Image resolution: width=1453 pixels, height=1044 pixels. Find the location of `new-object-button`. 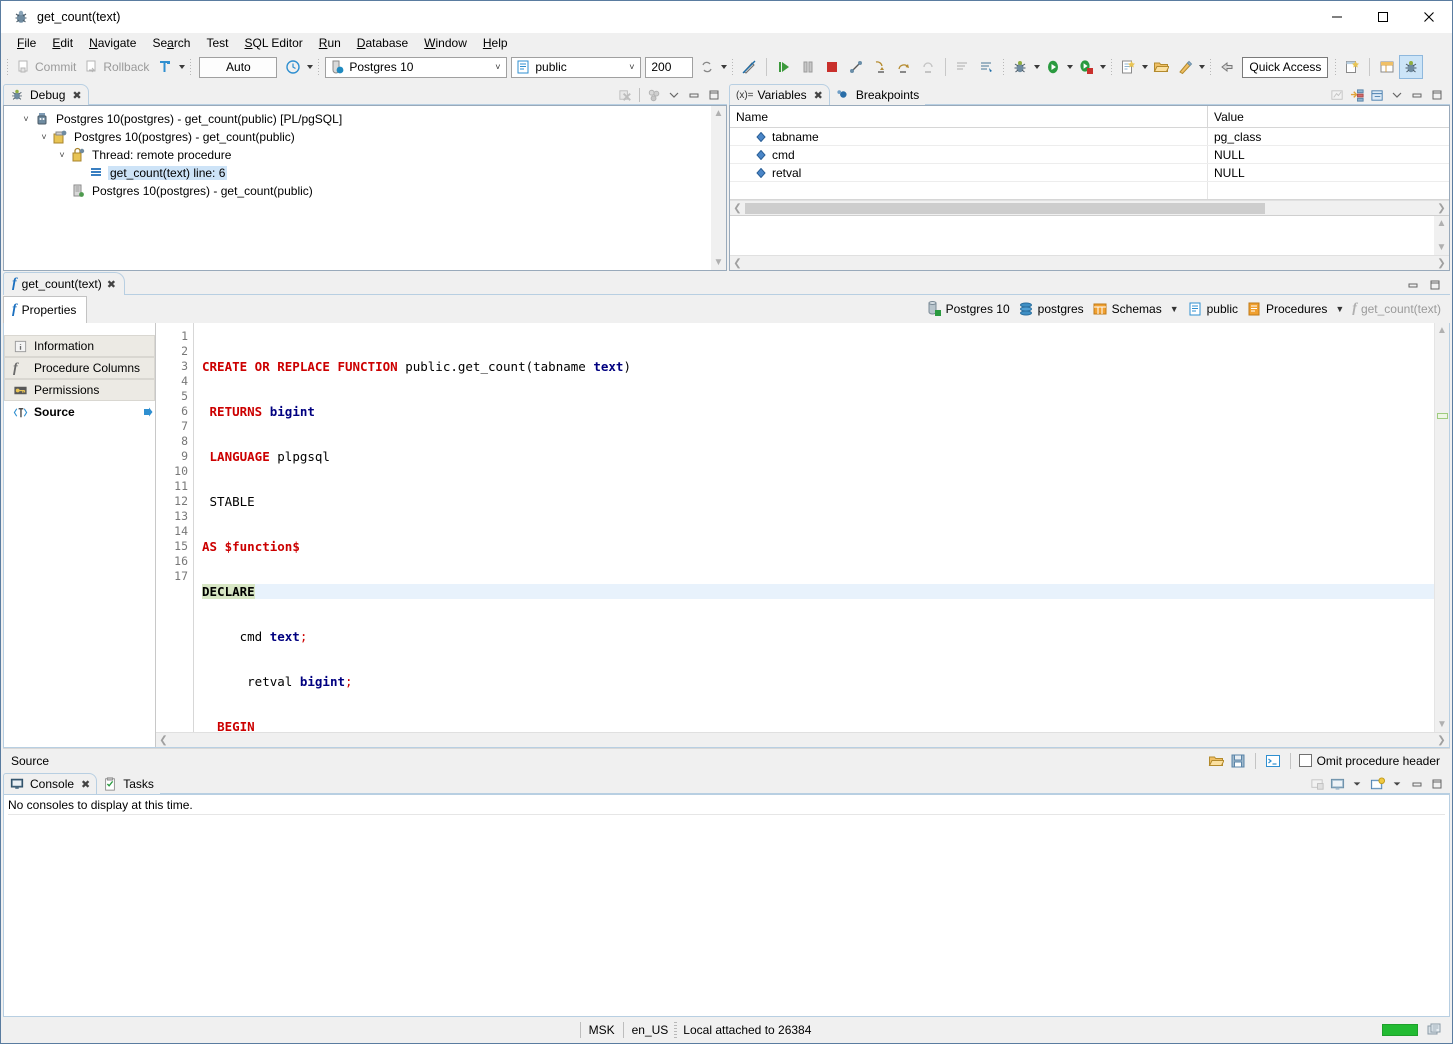

new-object-button is located at coordinates (1128, 67).